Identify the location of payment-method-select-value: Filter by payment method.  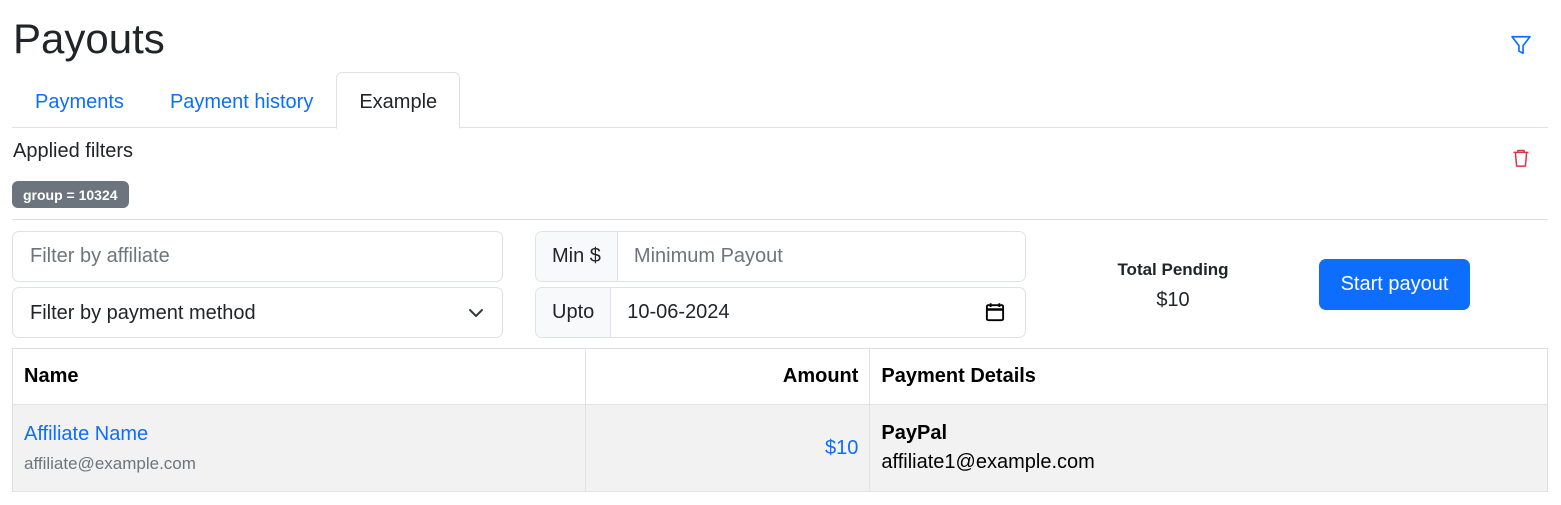
(143, 313).